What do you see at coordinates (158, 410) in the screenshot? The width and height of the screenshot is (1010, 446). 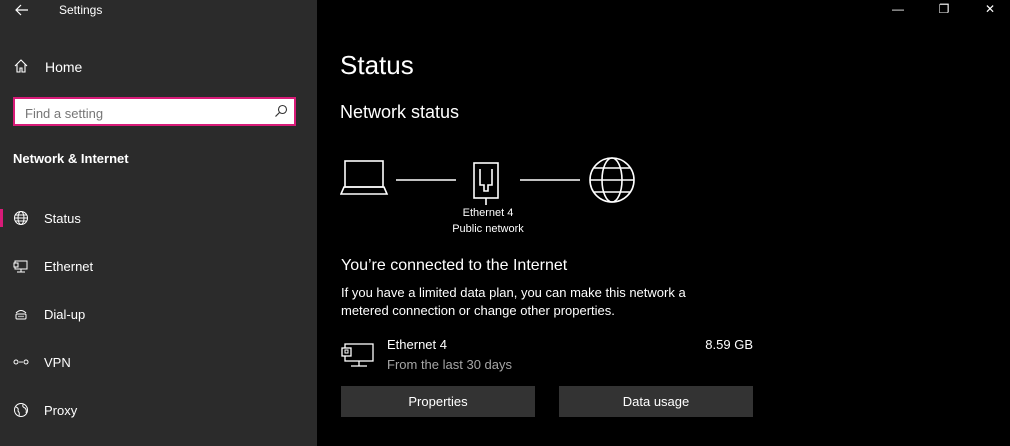 I see `sidebar-item-proxy: Proxy` at bounding box center [158, 410].